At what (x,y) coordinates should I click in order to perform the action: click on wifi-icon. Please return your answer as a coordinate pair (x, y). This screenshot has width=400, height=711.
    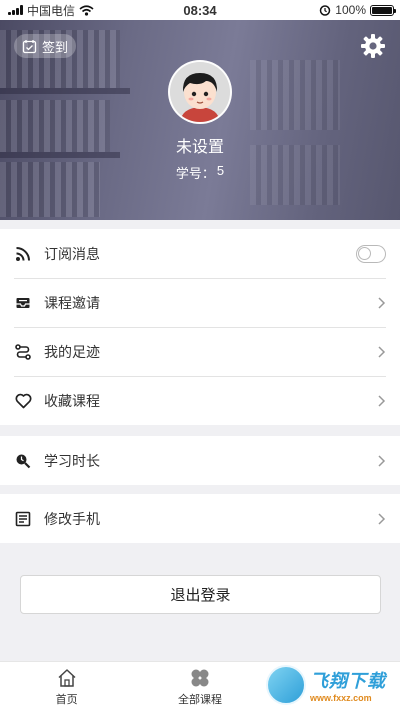
    Looking at the image, I should click on (86, 10).